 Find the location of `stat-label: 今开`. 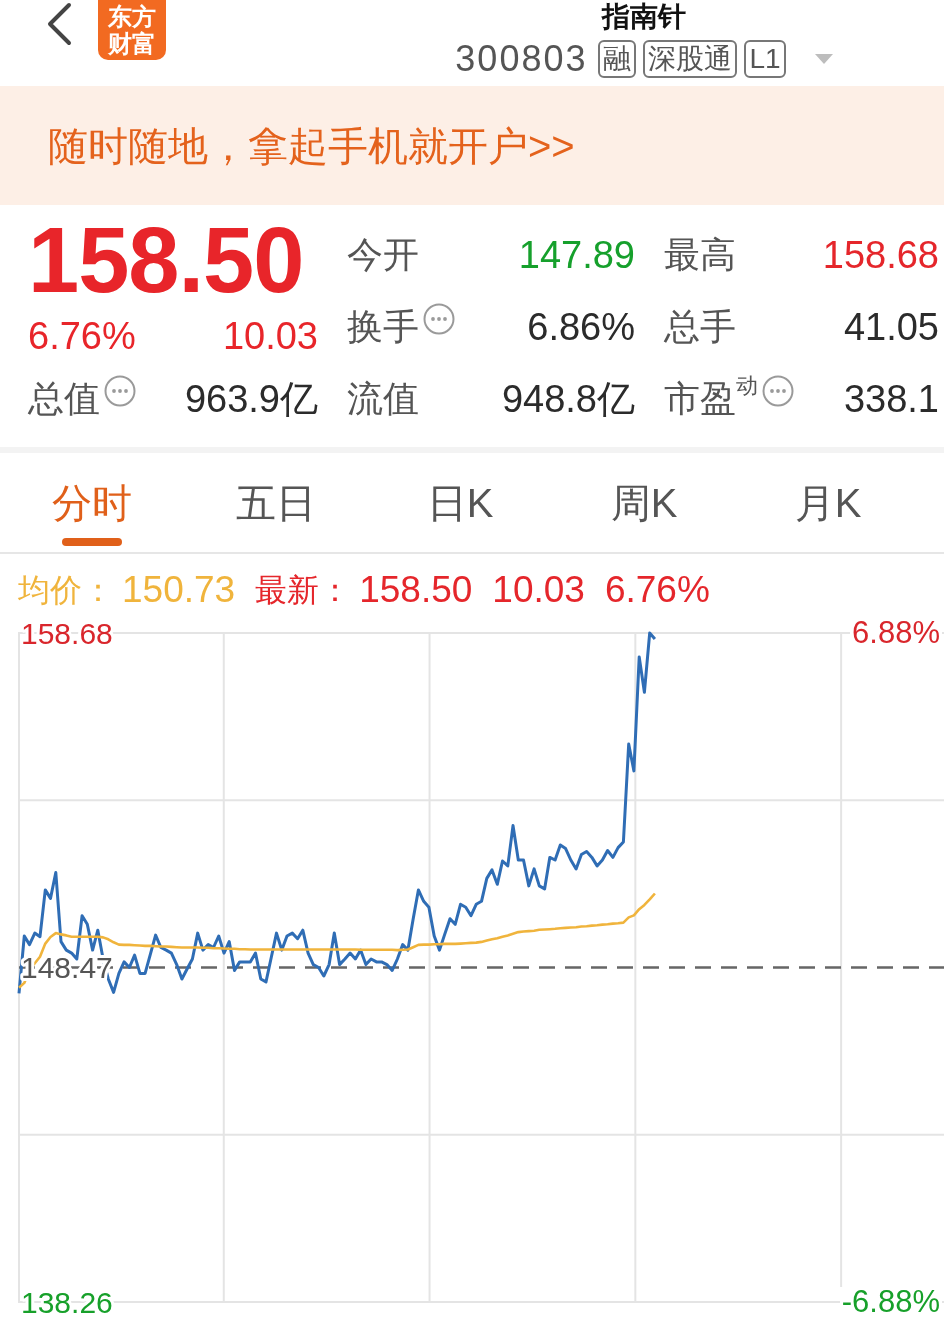

stat-label: 今开 is located at coordinates (383, 255).